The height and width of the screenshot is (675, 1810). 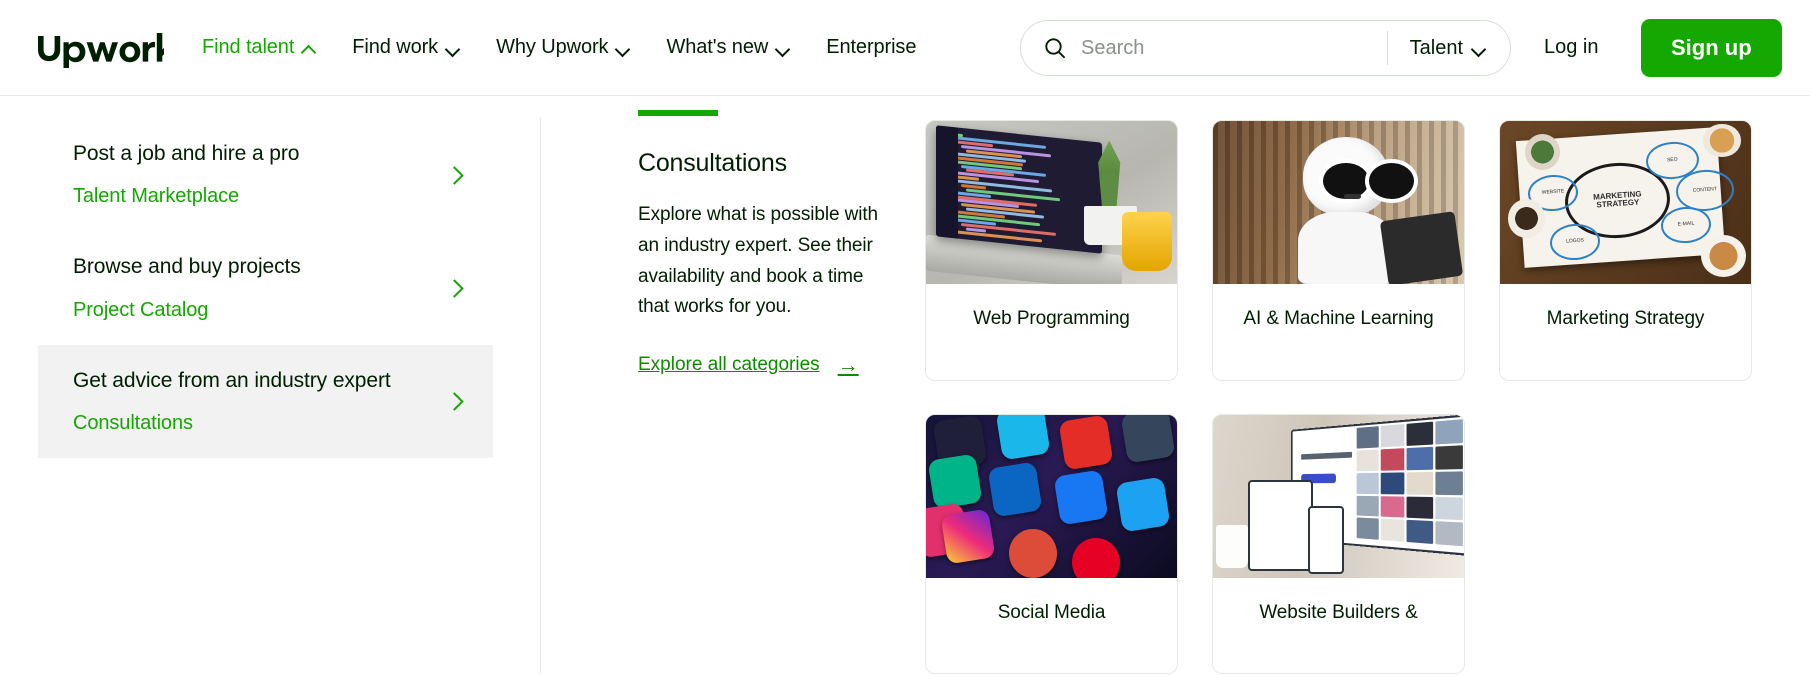 I want to click on website-builder-devices-photo, so click(x=1338, y=496).